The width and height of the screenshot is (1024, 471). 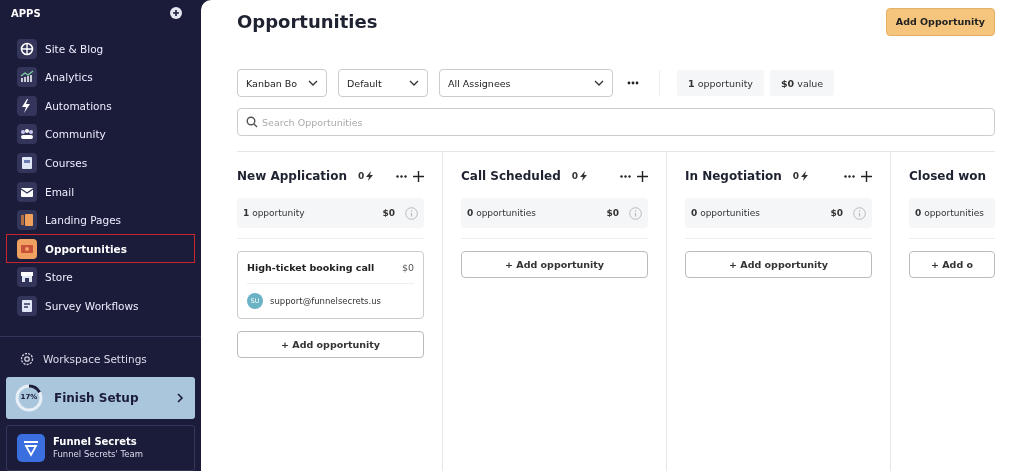 What do you see at coordinates (311, 267) in the screenshot?
I see `card-title: High-ticket booking call` at bounding box center [311, 267].